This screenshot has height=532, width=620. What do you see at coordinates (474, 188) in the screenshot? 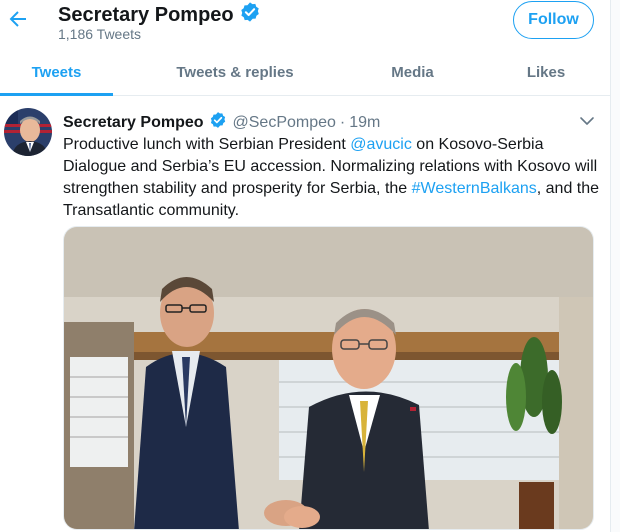
I see `hashtag-link: #WesternBalkans` at bounding box center [474, 188].